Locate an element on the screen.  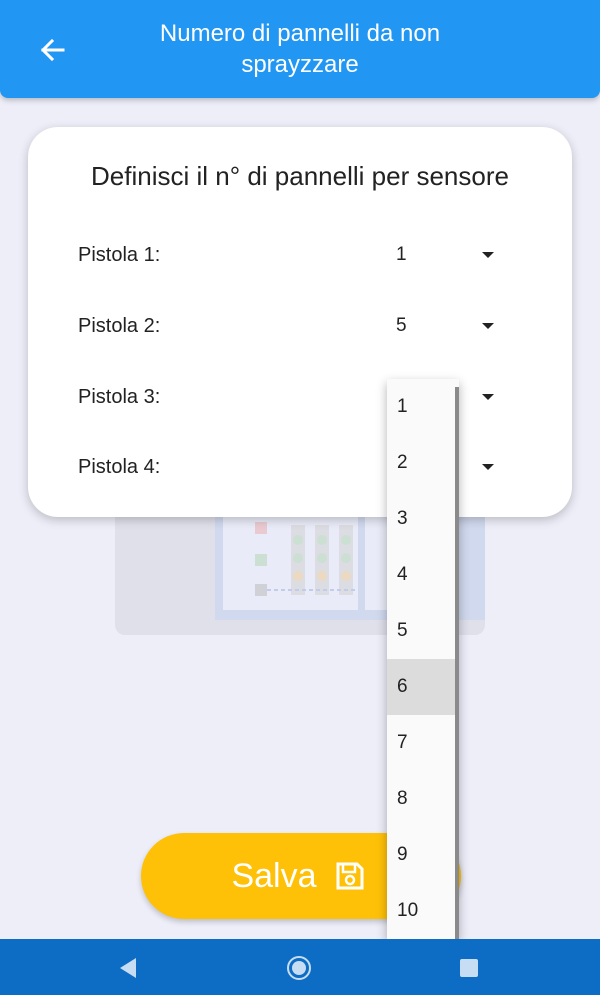
page-title: Numero di pannelli da non sprayzzare is located at coordinates (300, 49).